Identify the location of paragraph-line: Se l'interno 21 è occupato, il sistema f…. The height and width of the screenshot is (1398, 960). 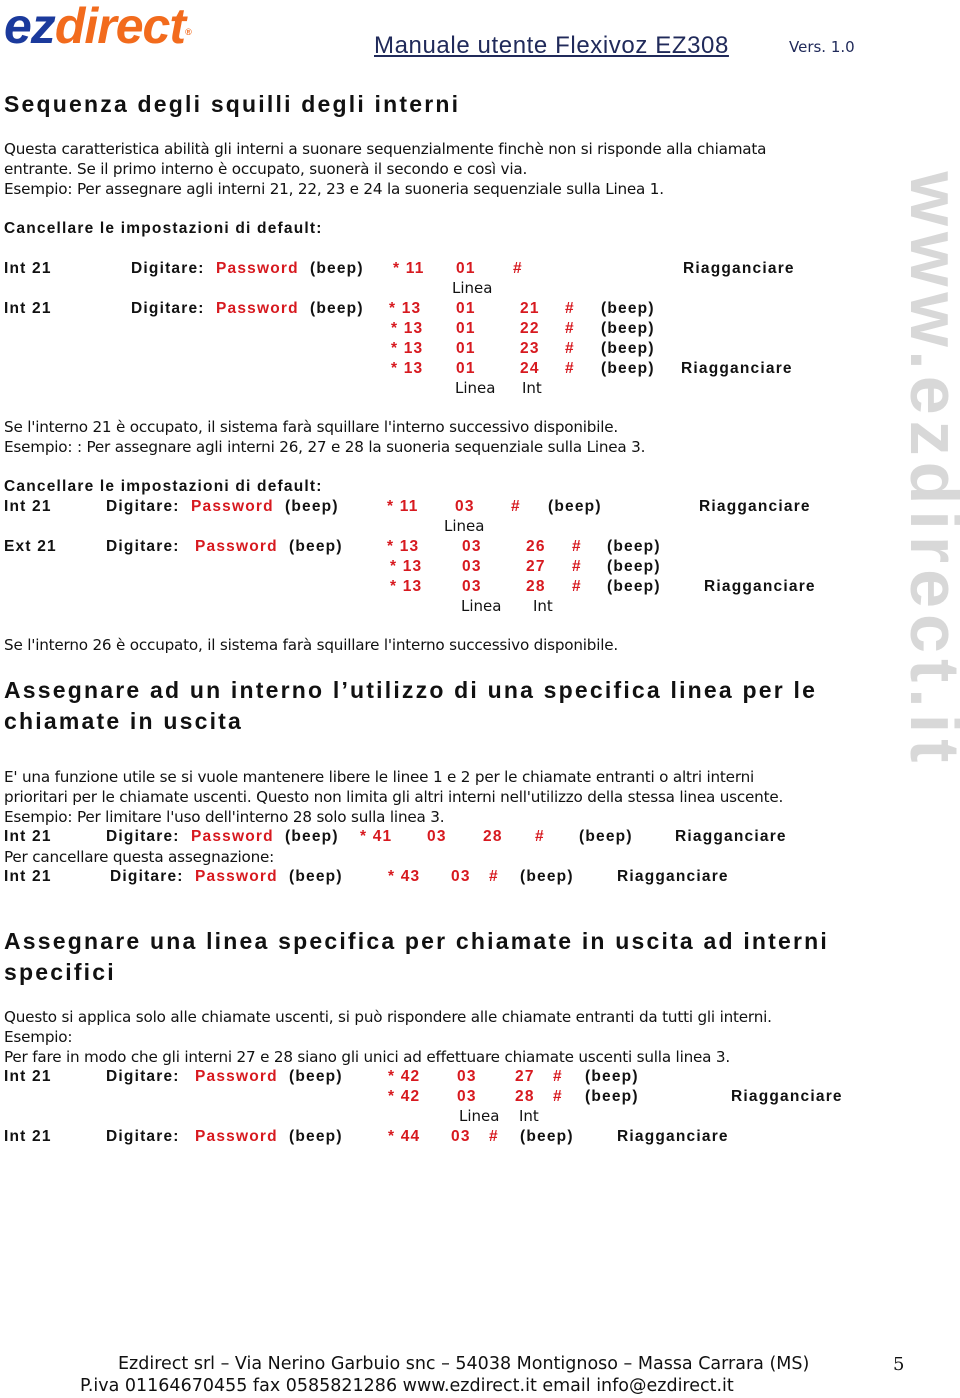
(311, 427).